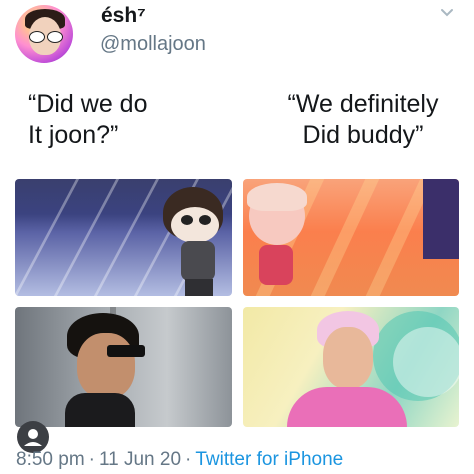 The height and width of the screenshot is (474, 474). I want to click on tweet-date: 11 Jun 20, so click(140, 459).